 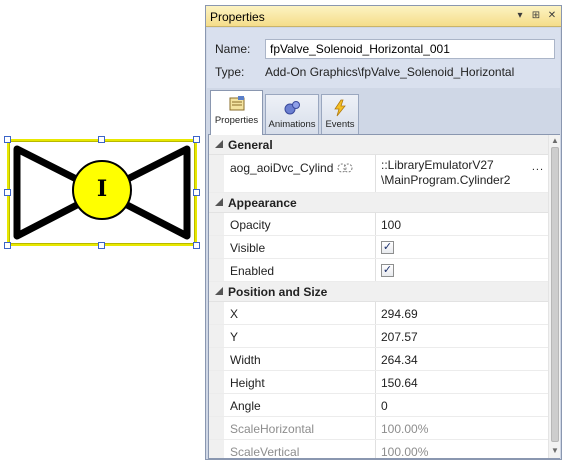 What do you see at coordinates (378, 270) in the screenshot?
I see `property-row-enabled: Enabled ✓` at bounding box center [378, 270].